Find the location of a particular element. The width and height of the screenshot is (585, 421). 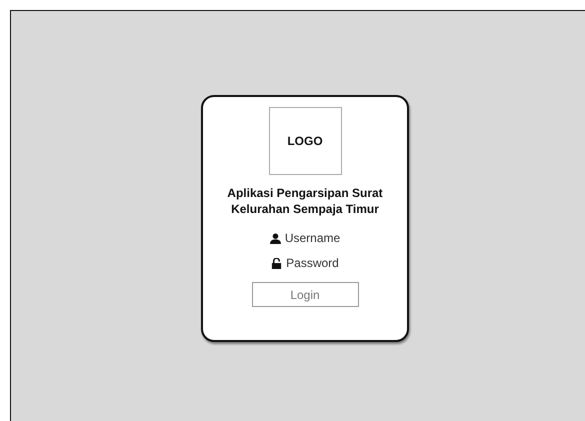

field-label: Password is located at coordinates (312, 263).